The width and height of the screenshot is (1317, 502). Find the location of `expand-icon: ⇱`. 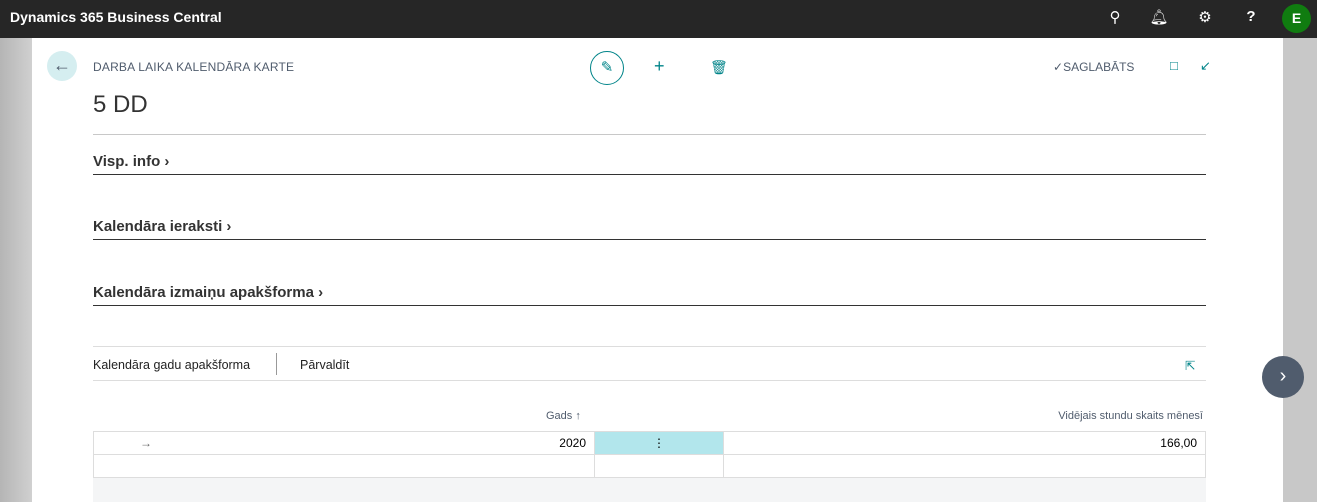

expand-icon: ⇱ is located at coordinates (1190, 365).